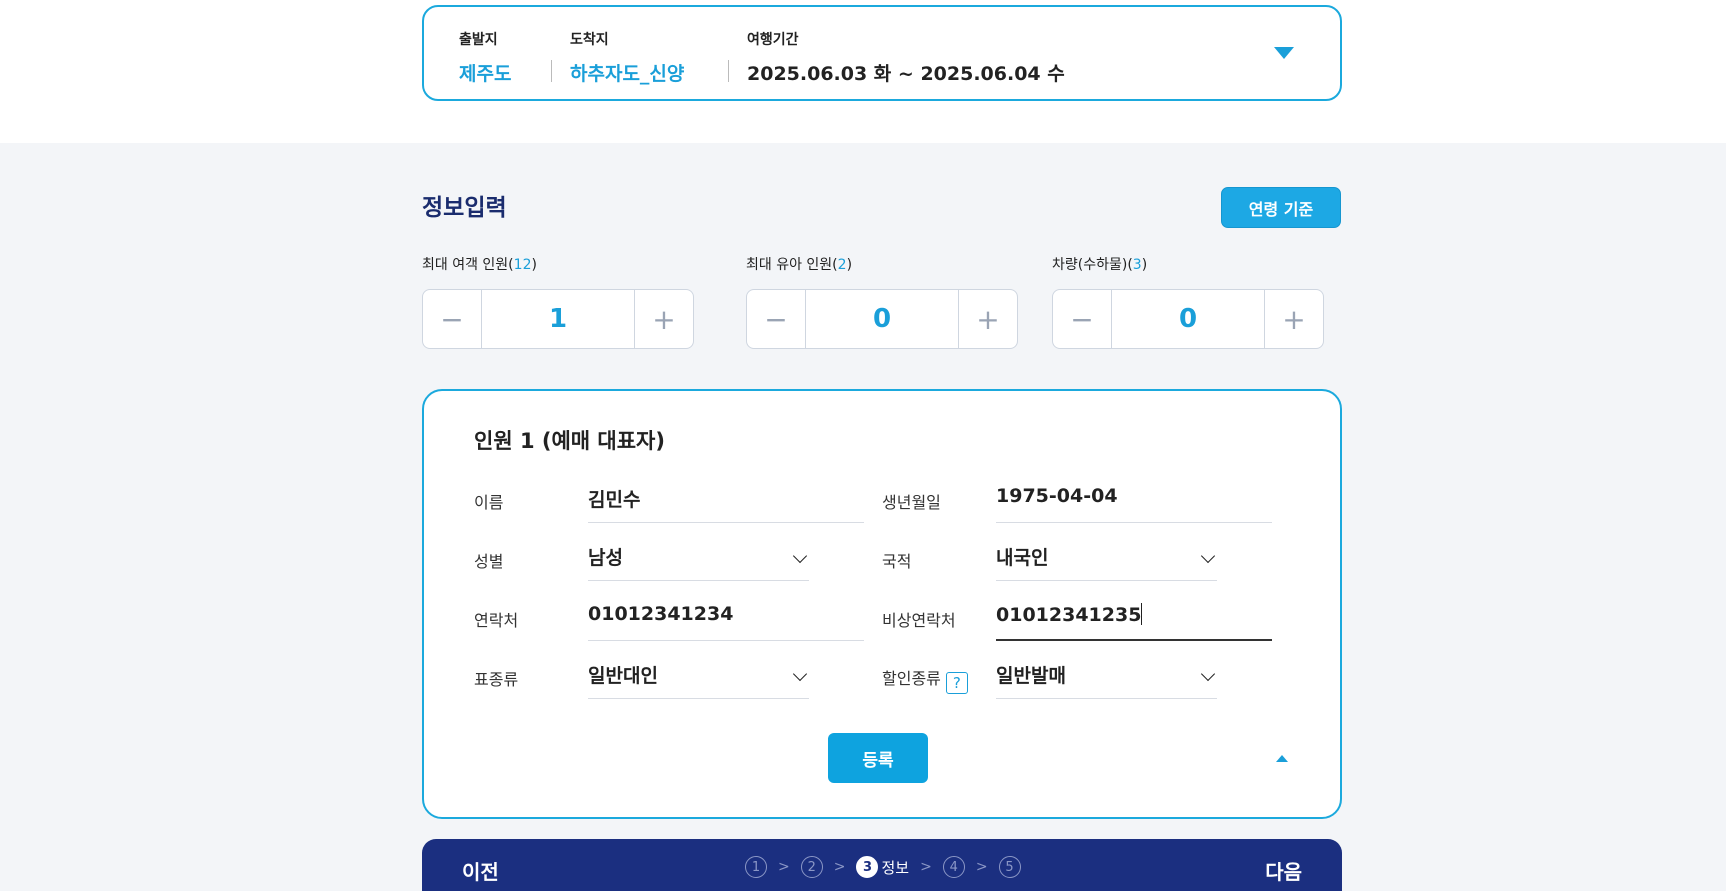 The image size is (1726, 891). Describe the element at coordinates (605, 558) in the screenshot. I see `gender-value: 남성` at that location.